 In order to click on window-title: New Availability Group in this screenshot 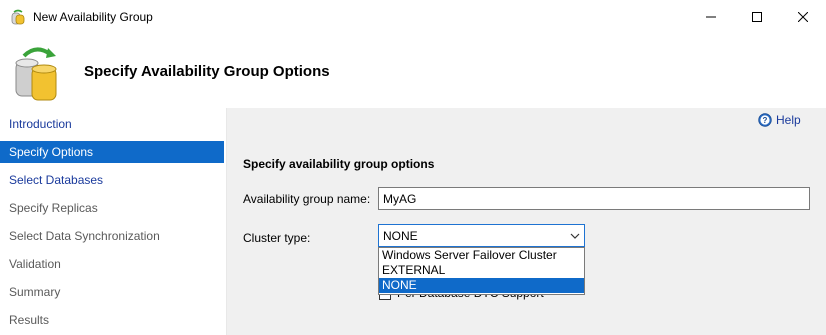, I will do `click(93, 17)`.